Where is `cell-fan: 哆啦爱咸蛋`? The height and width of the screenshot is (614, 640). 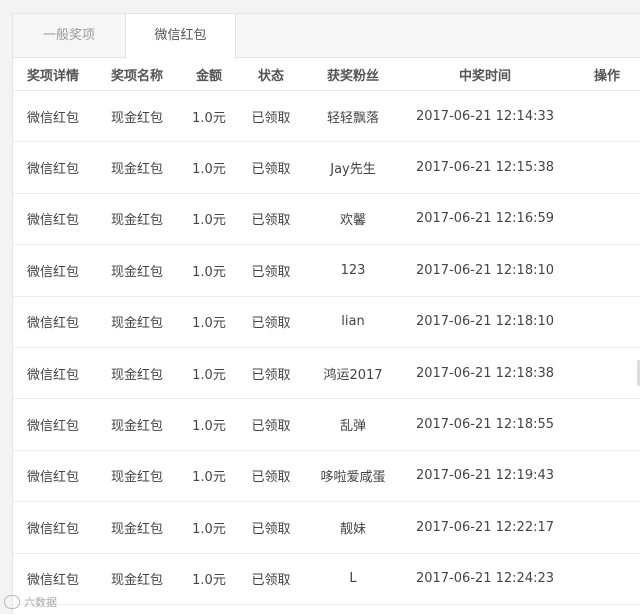 cell-fan: 哆啦爱咸蛋 is located at coordinates (353, 478).